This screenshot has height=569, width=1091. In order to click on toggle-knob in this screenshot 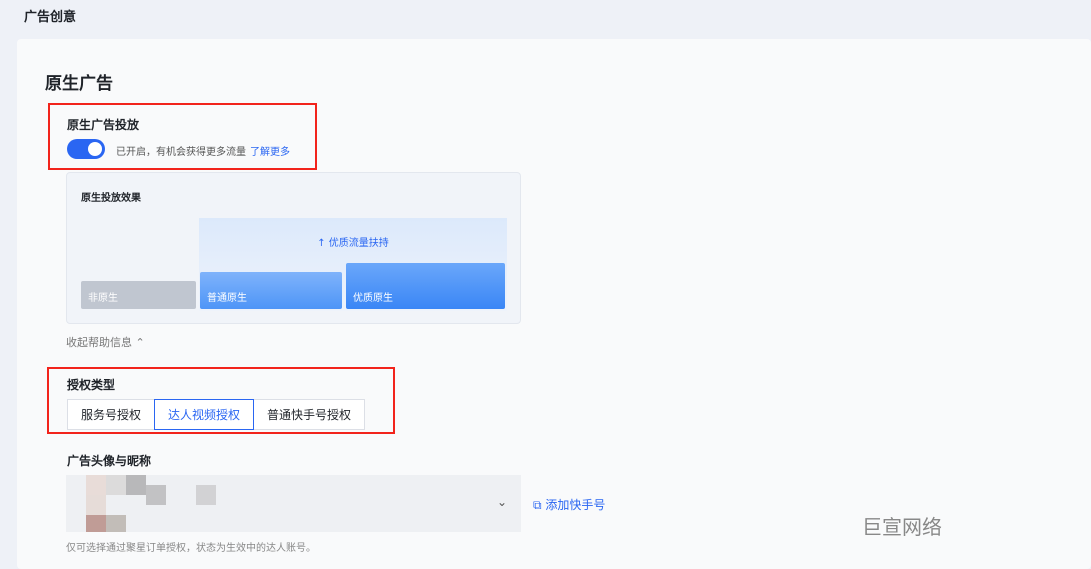, I will do `click(95, 149)`.